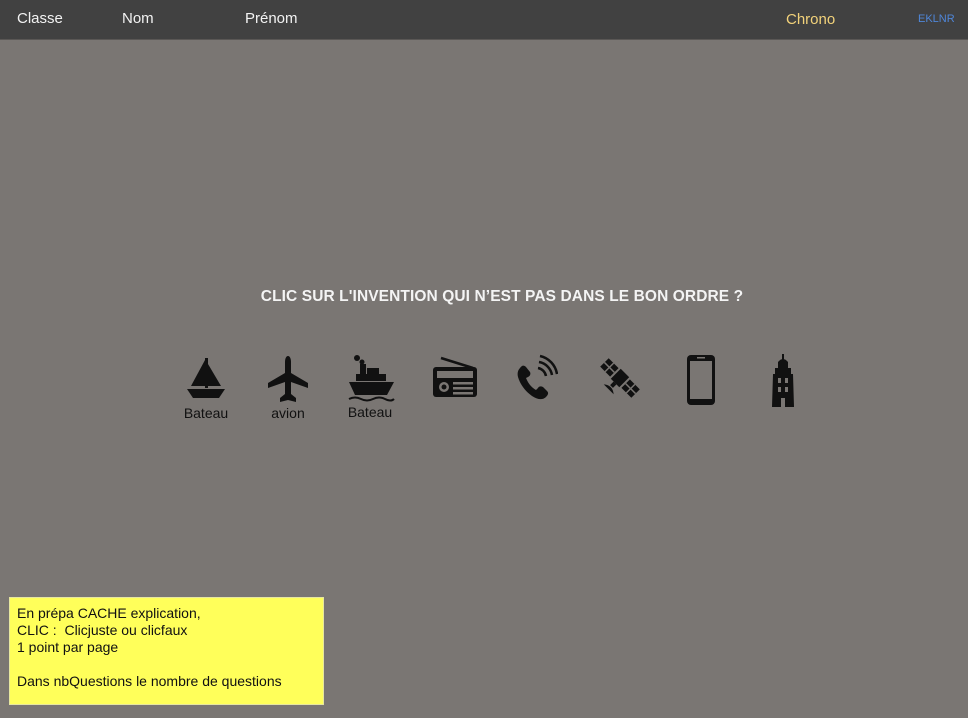 The width and height of the screenshot is (968, 718). What do you see at coordinates (102, 630) in the screenshot?
I see `note-line-2: CLIC : Clicjuste ou clicfaux` at bounding box center [102, 630].